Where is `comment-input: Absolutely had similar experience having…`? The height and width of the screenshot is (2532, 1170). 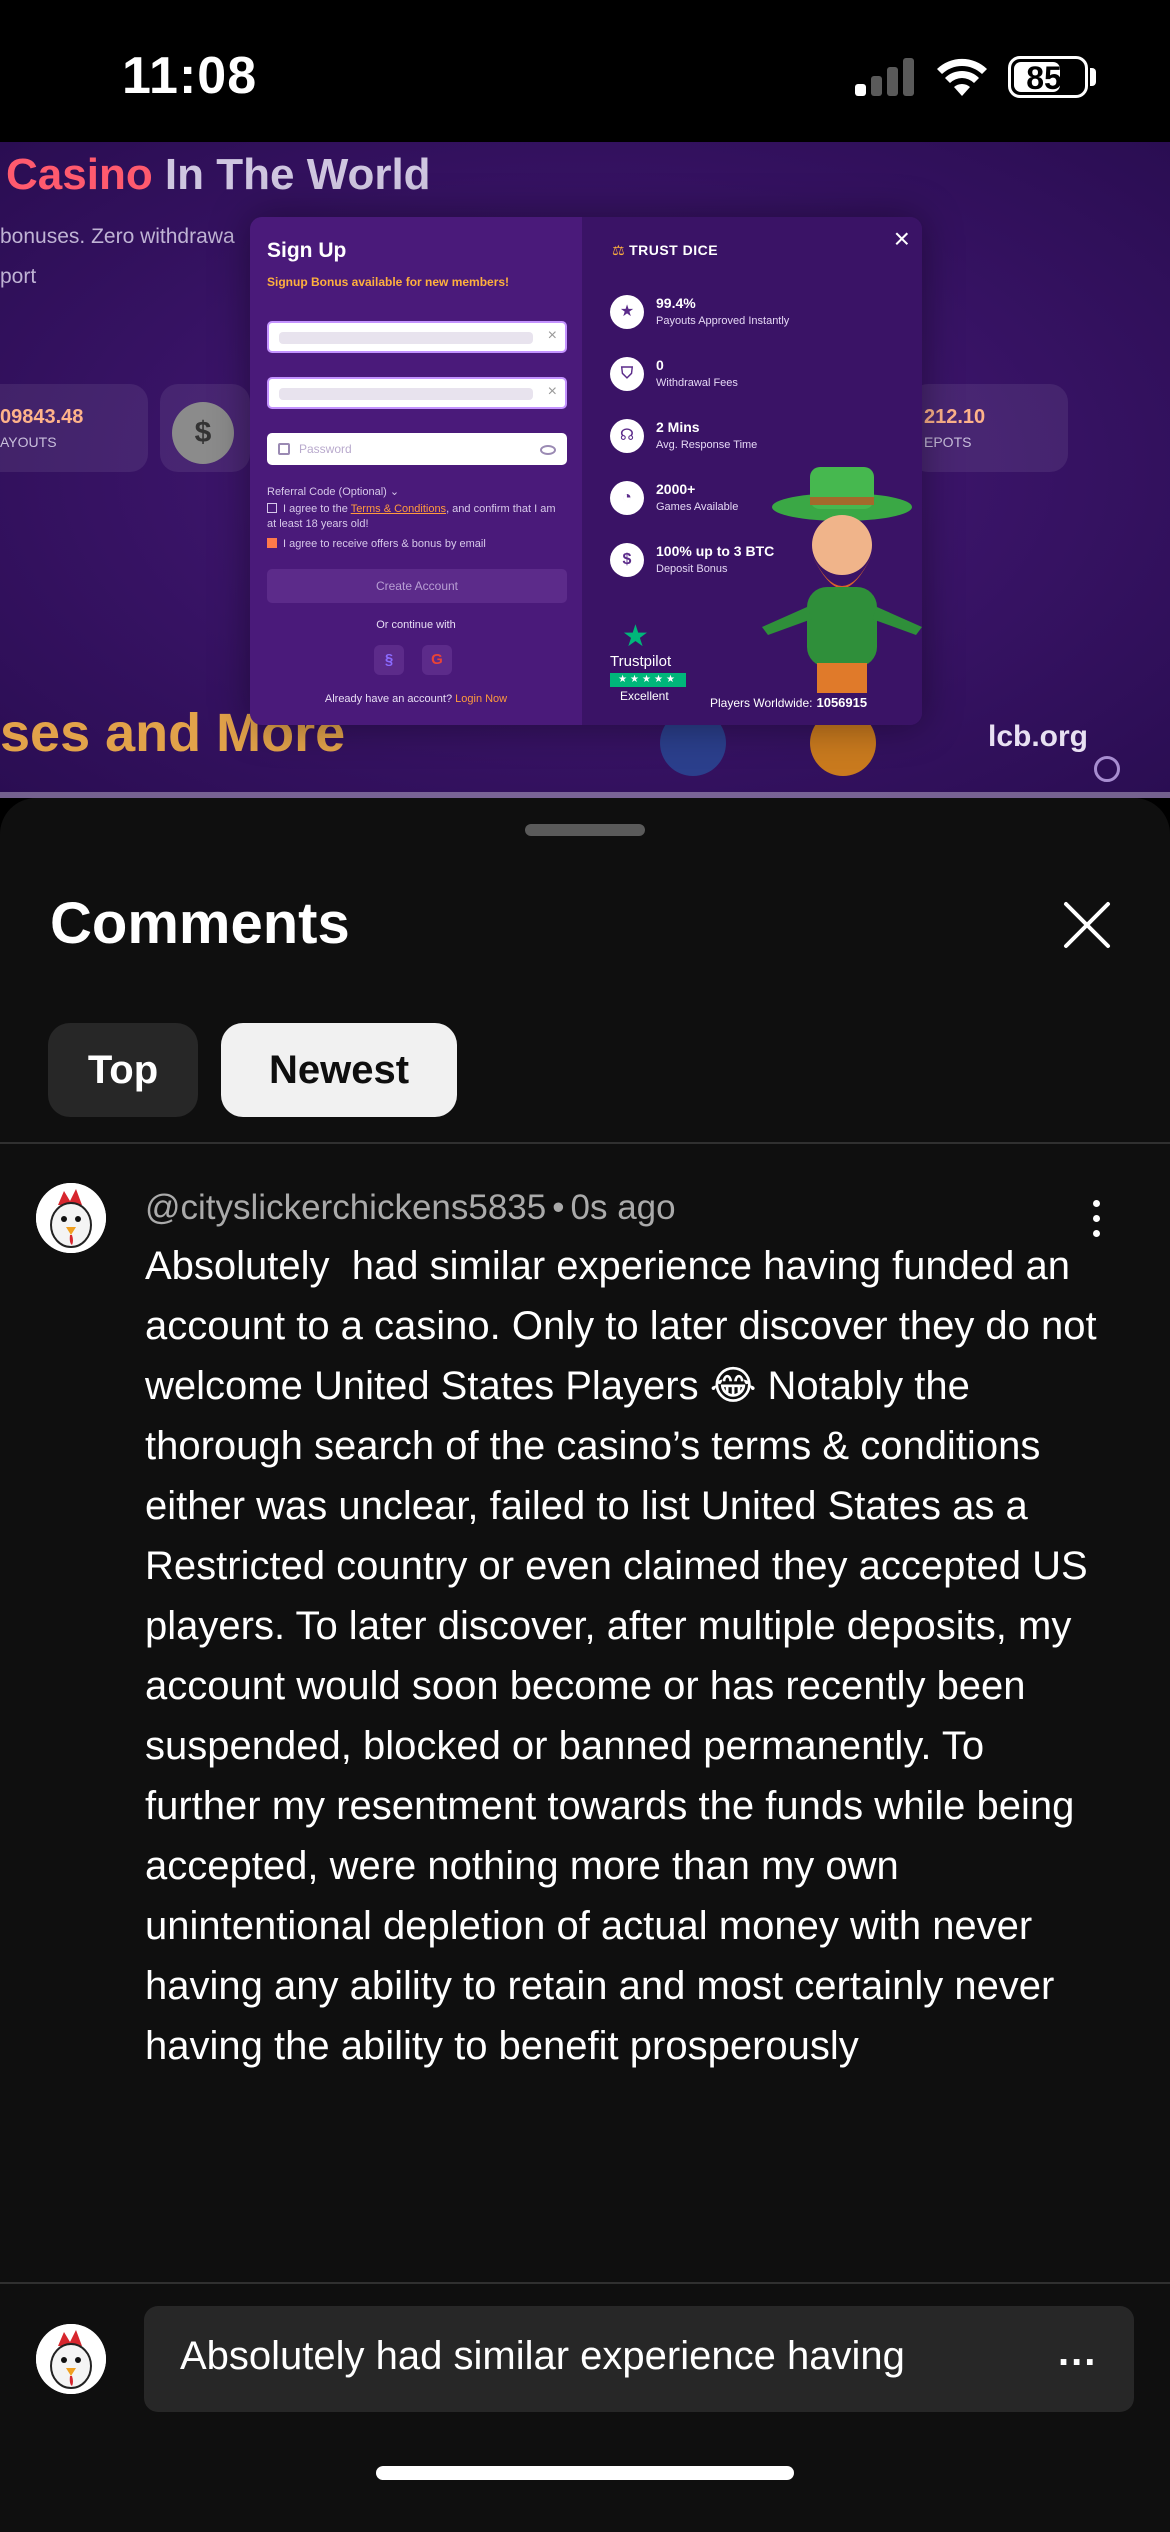
comment-input: Absolutely had similar experience having… is located at coordinates (639, 2359).